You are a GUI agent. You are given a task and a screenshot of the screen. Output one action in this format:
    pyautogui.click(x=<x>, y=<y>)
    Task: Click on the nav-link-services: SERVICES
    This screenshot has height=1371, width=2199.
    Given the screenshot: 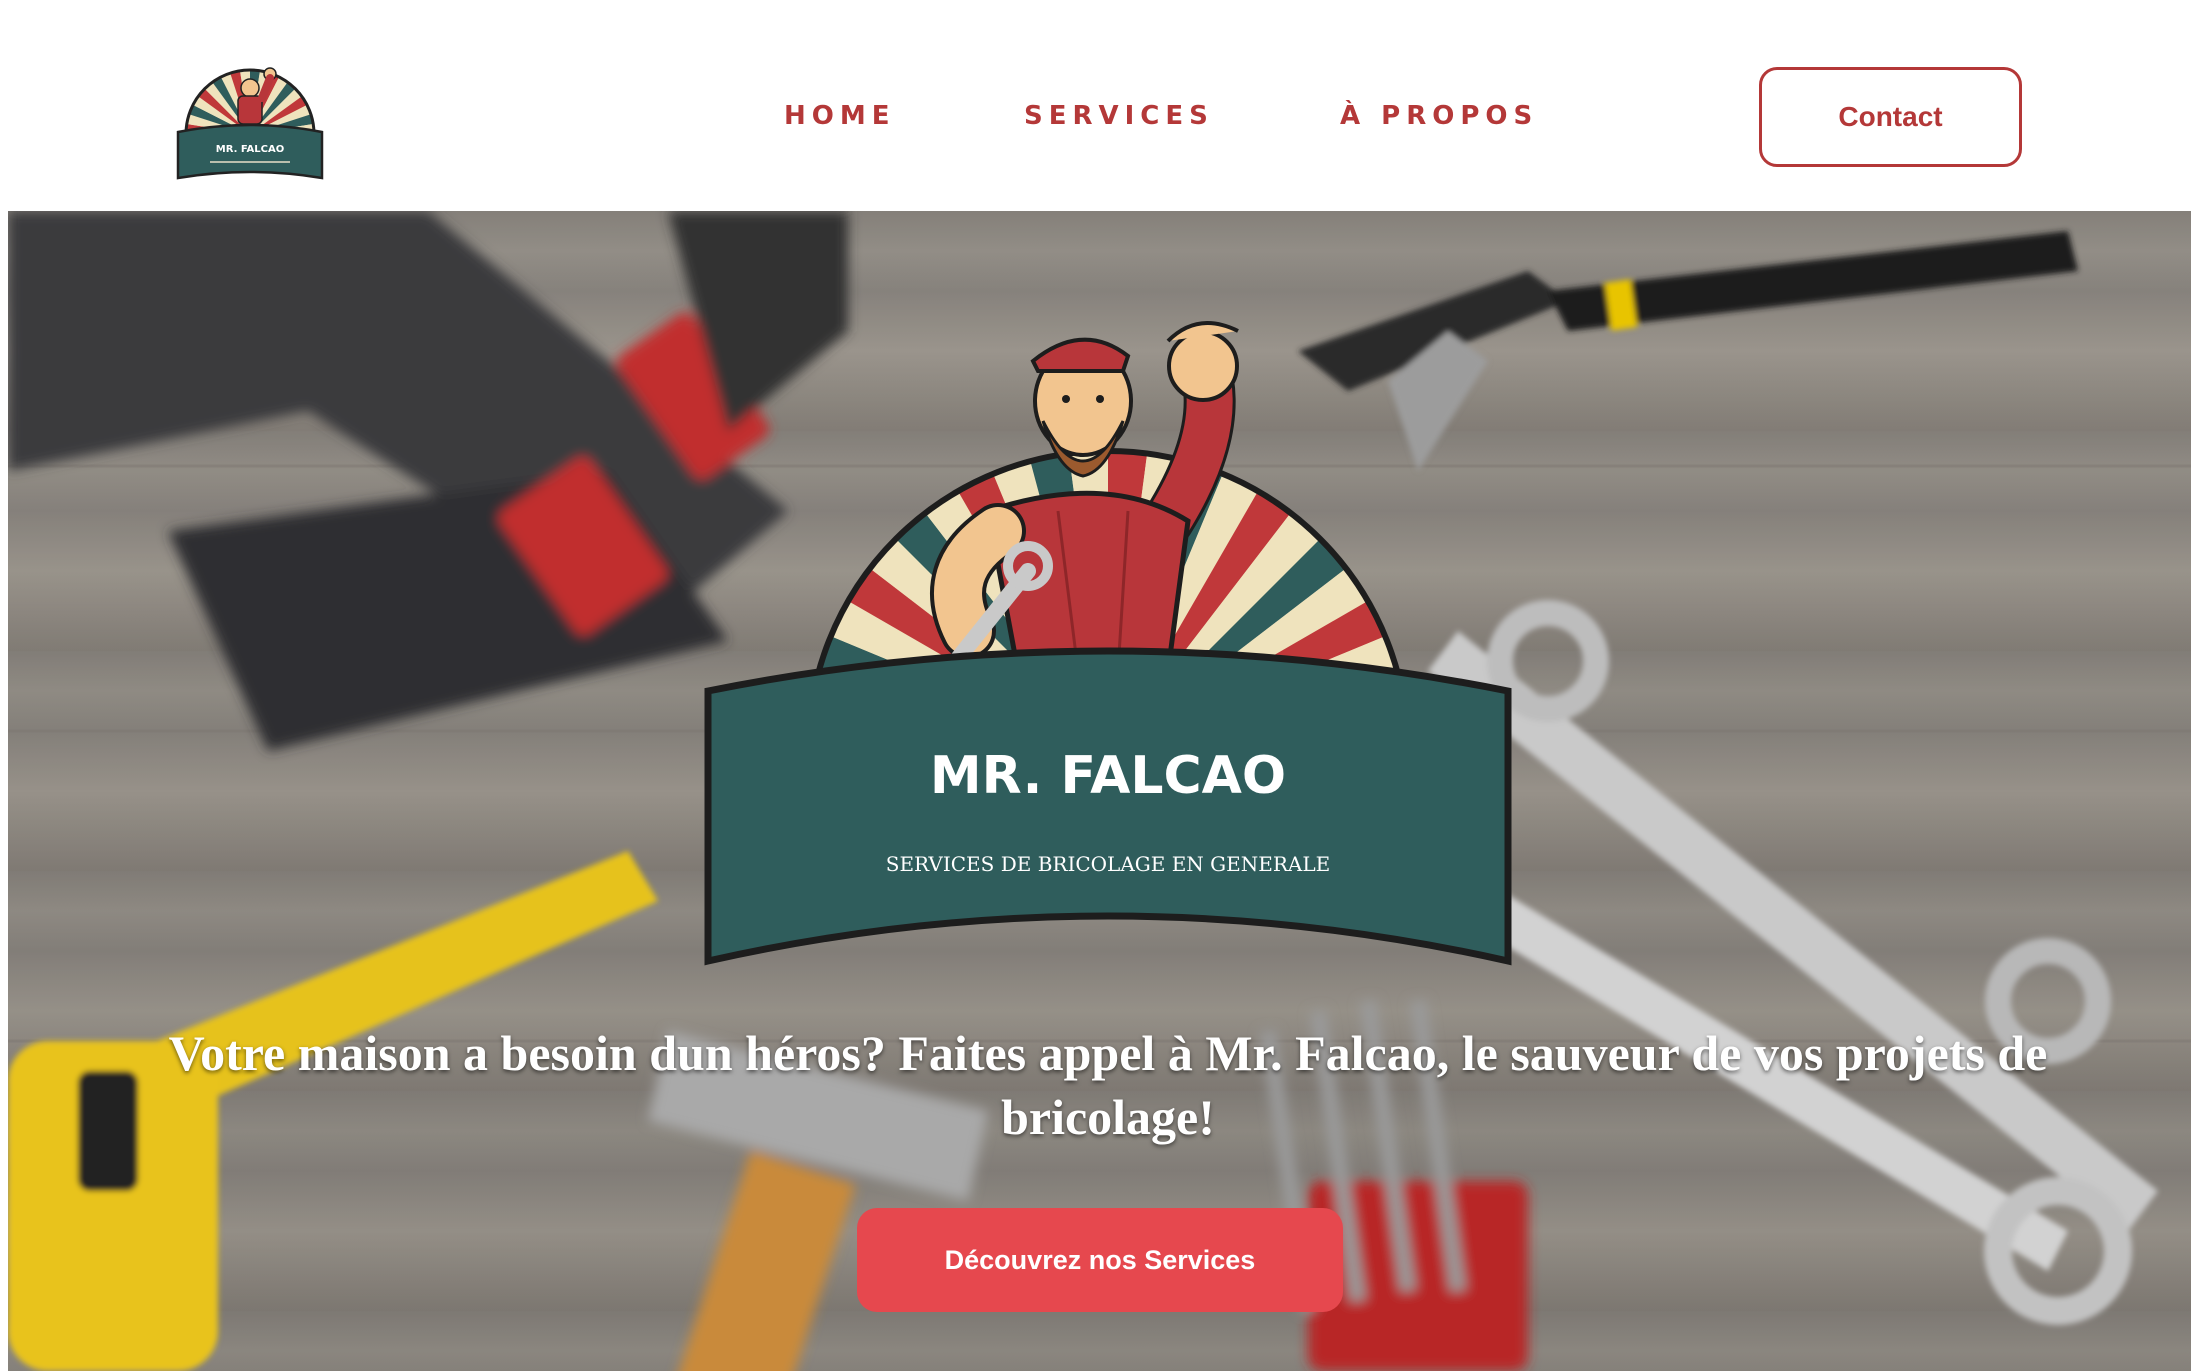 What is the action you would take?
    pyautogui.click(x=1119, y=116)
    